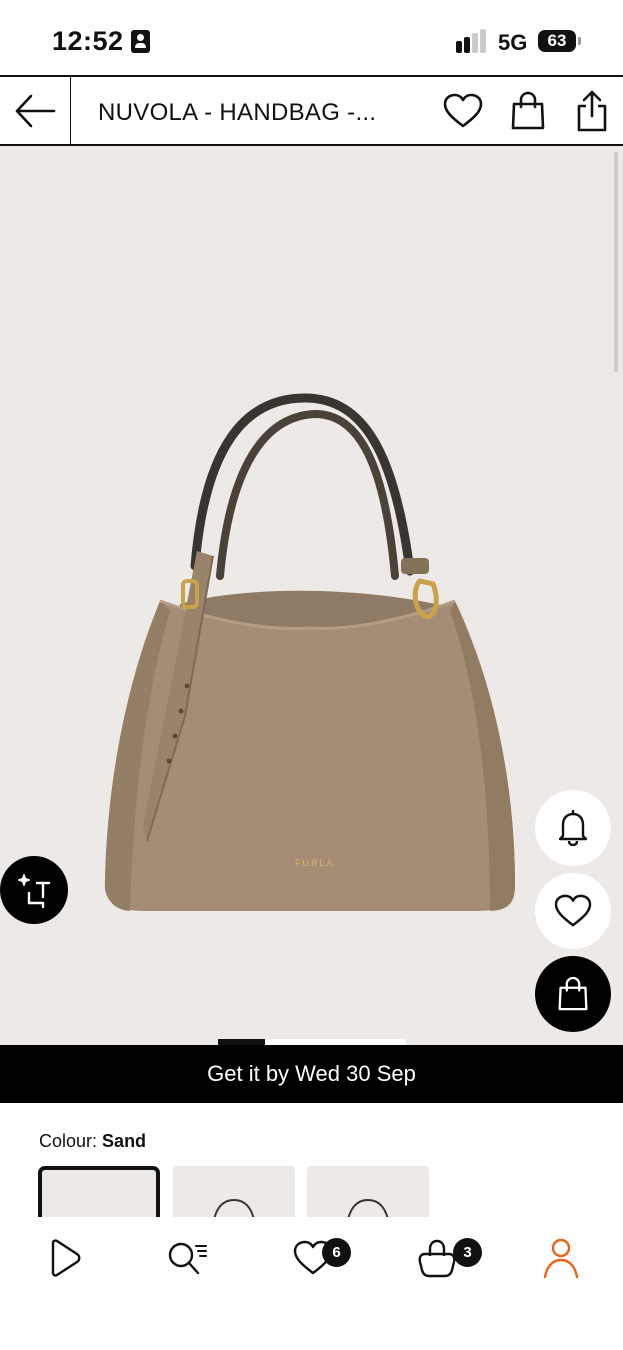 The height and width of the screenshot is (1350, 623). Describe the element at coordinates (336, 1252) in the screenshot. I see `wishlist-count-badge: 6` at that location.